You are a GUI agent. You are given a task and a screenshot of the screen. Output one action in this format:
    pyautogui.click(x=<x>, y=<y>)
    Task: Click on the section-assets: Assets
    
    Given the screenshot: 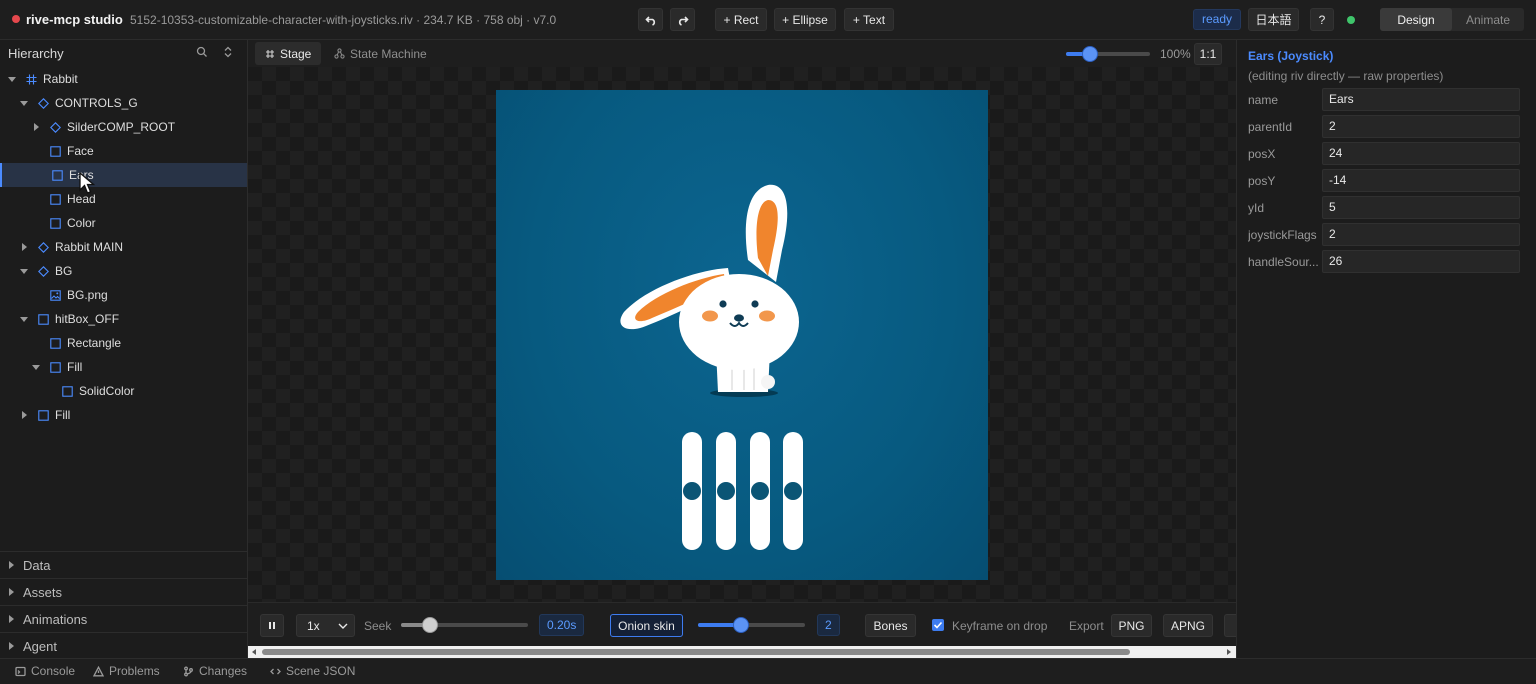 What is the action you would take?
    pyautogui.click(x=123, y=591)
    